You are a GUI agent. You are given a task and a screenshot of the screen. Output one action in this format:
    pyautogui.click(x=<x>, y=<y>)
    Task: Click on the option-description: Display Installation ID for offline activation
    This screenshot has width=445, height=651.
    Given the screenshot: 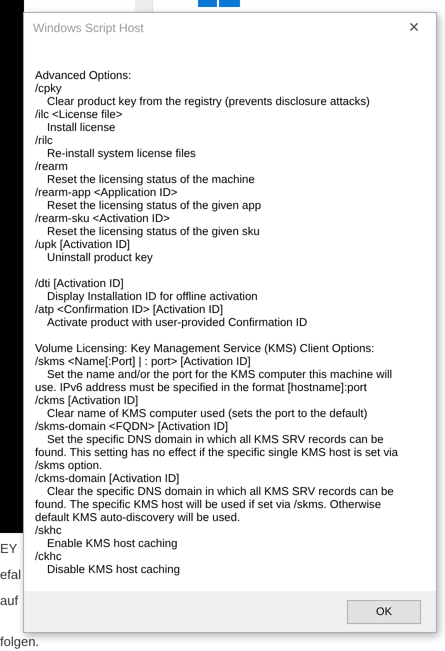 What is the action you would take?
    pyautogui.click(x=152, y=297)
    